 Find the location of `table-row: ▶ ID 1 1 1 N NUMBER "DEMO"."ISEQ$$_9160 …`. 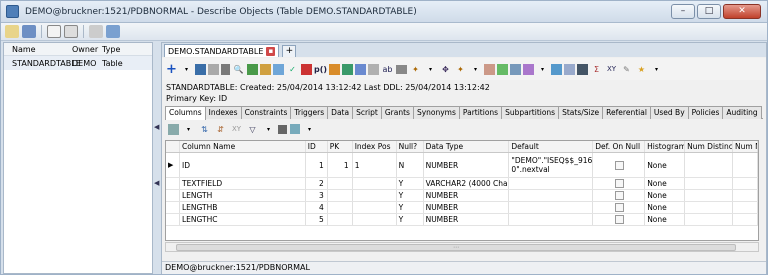

table-row: ▶ ID 1 1 1 N NUMBER "DEMO"."ISEQ$$_9160 … is located at coordinates (462, 165).